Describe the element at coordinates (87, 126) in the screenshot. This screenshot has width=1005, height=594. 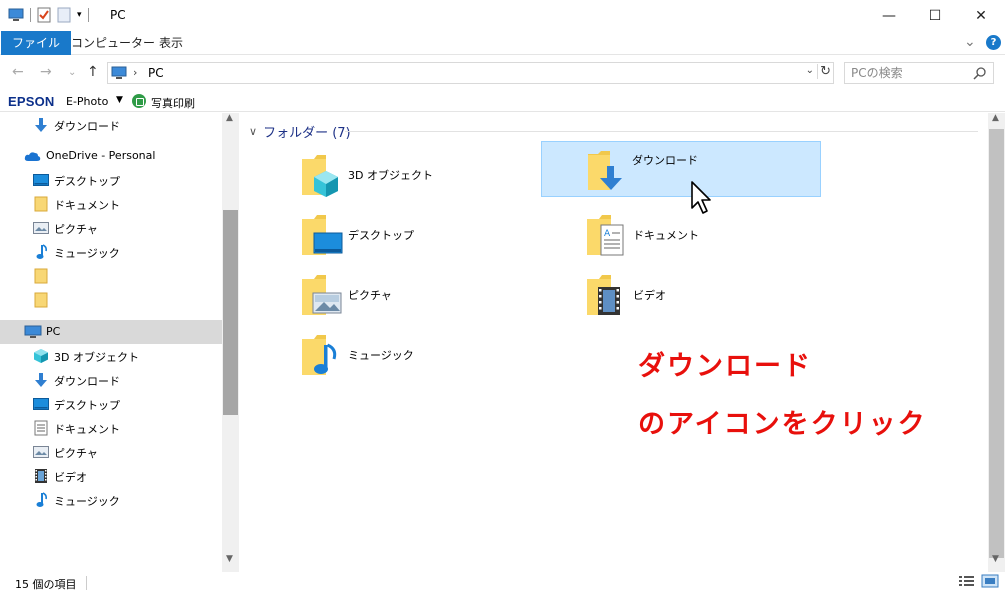
I see `nav-item-label: ダウンロード` at that location.